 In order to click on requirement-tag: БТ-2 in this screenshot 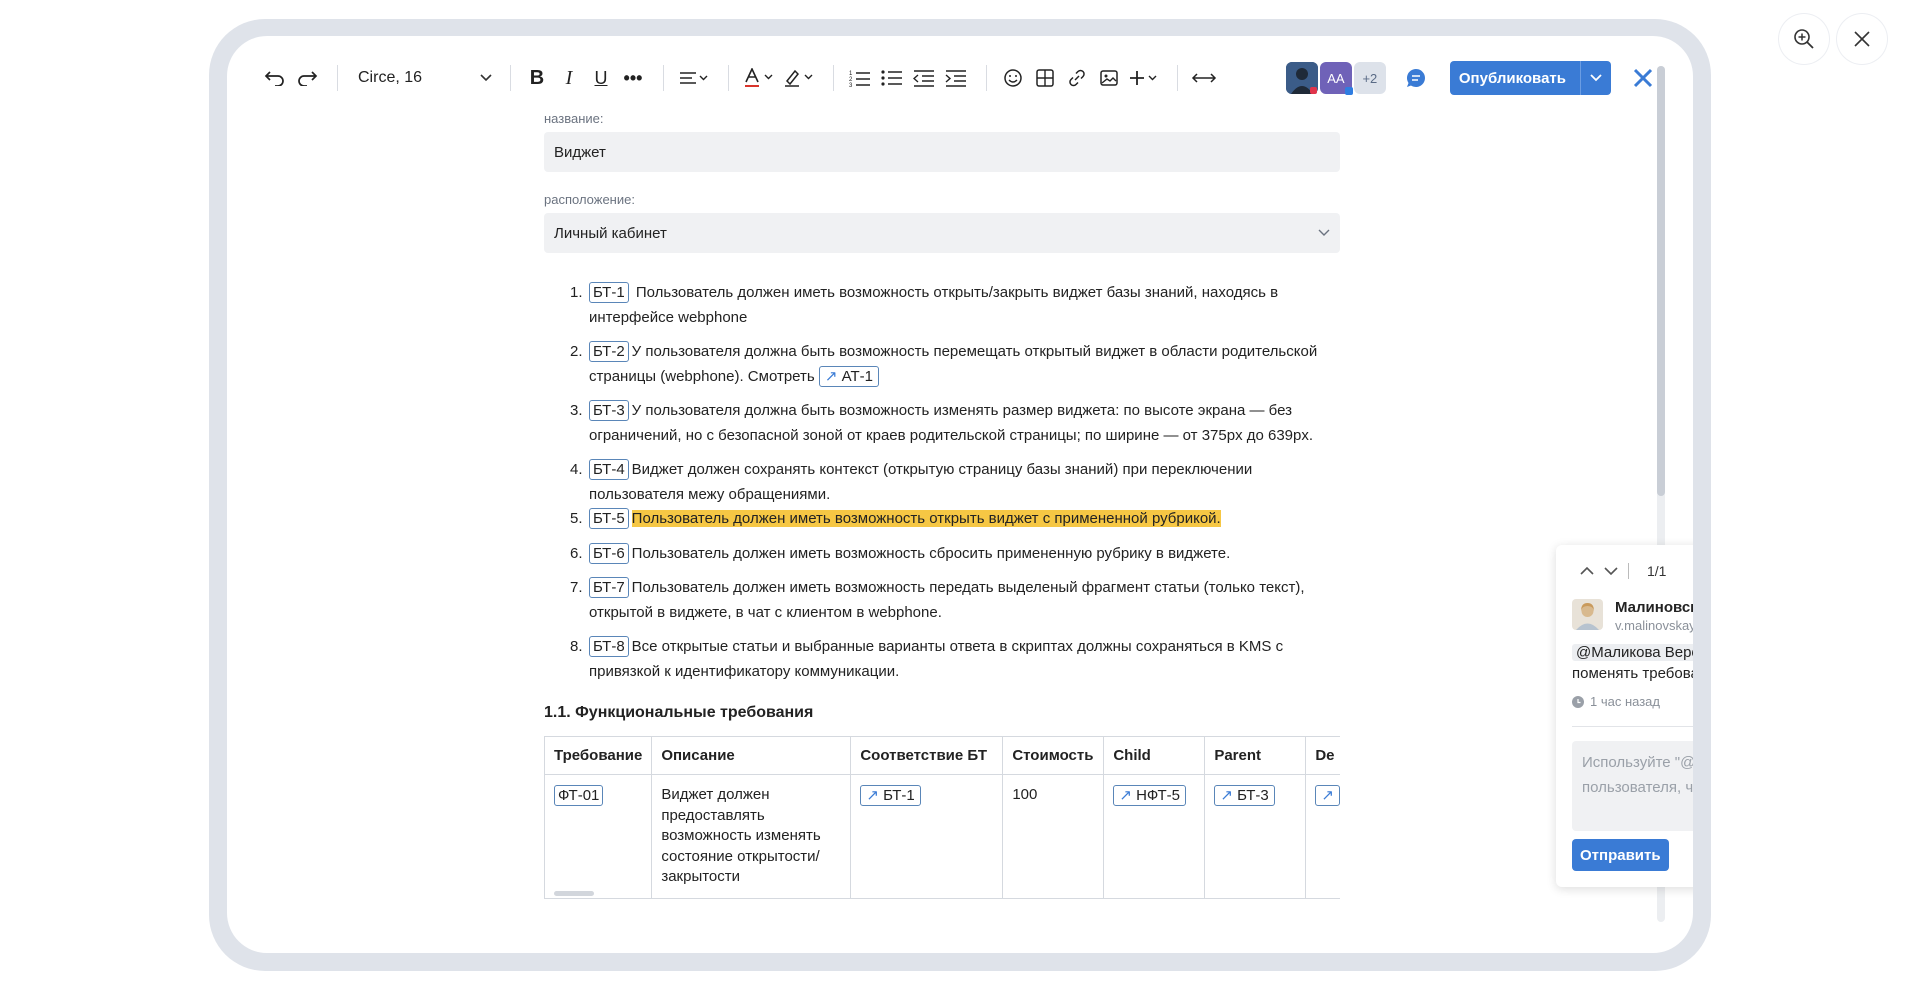, I will do `click(609, 351)`.